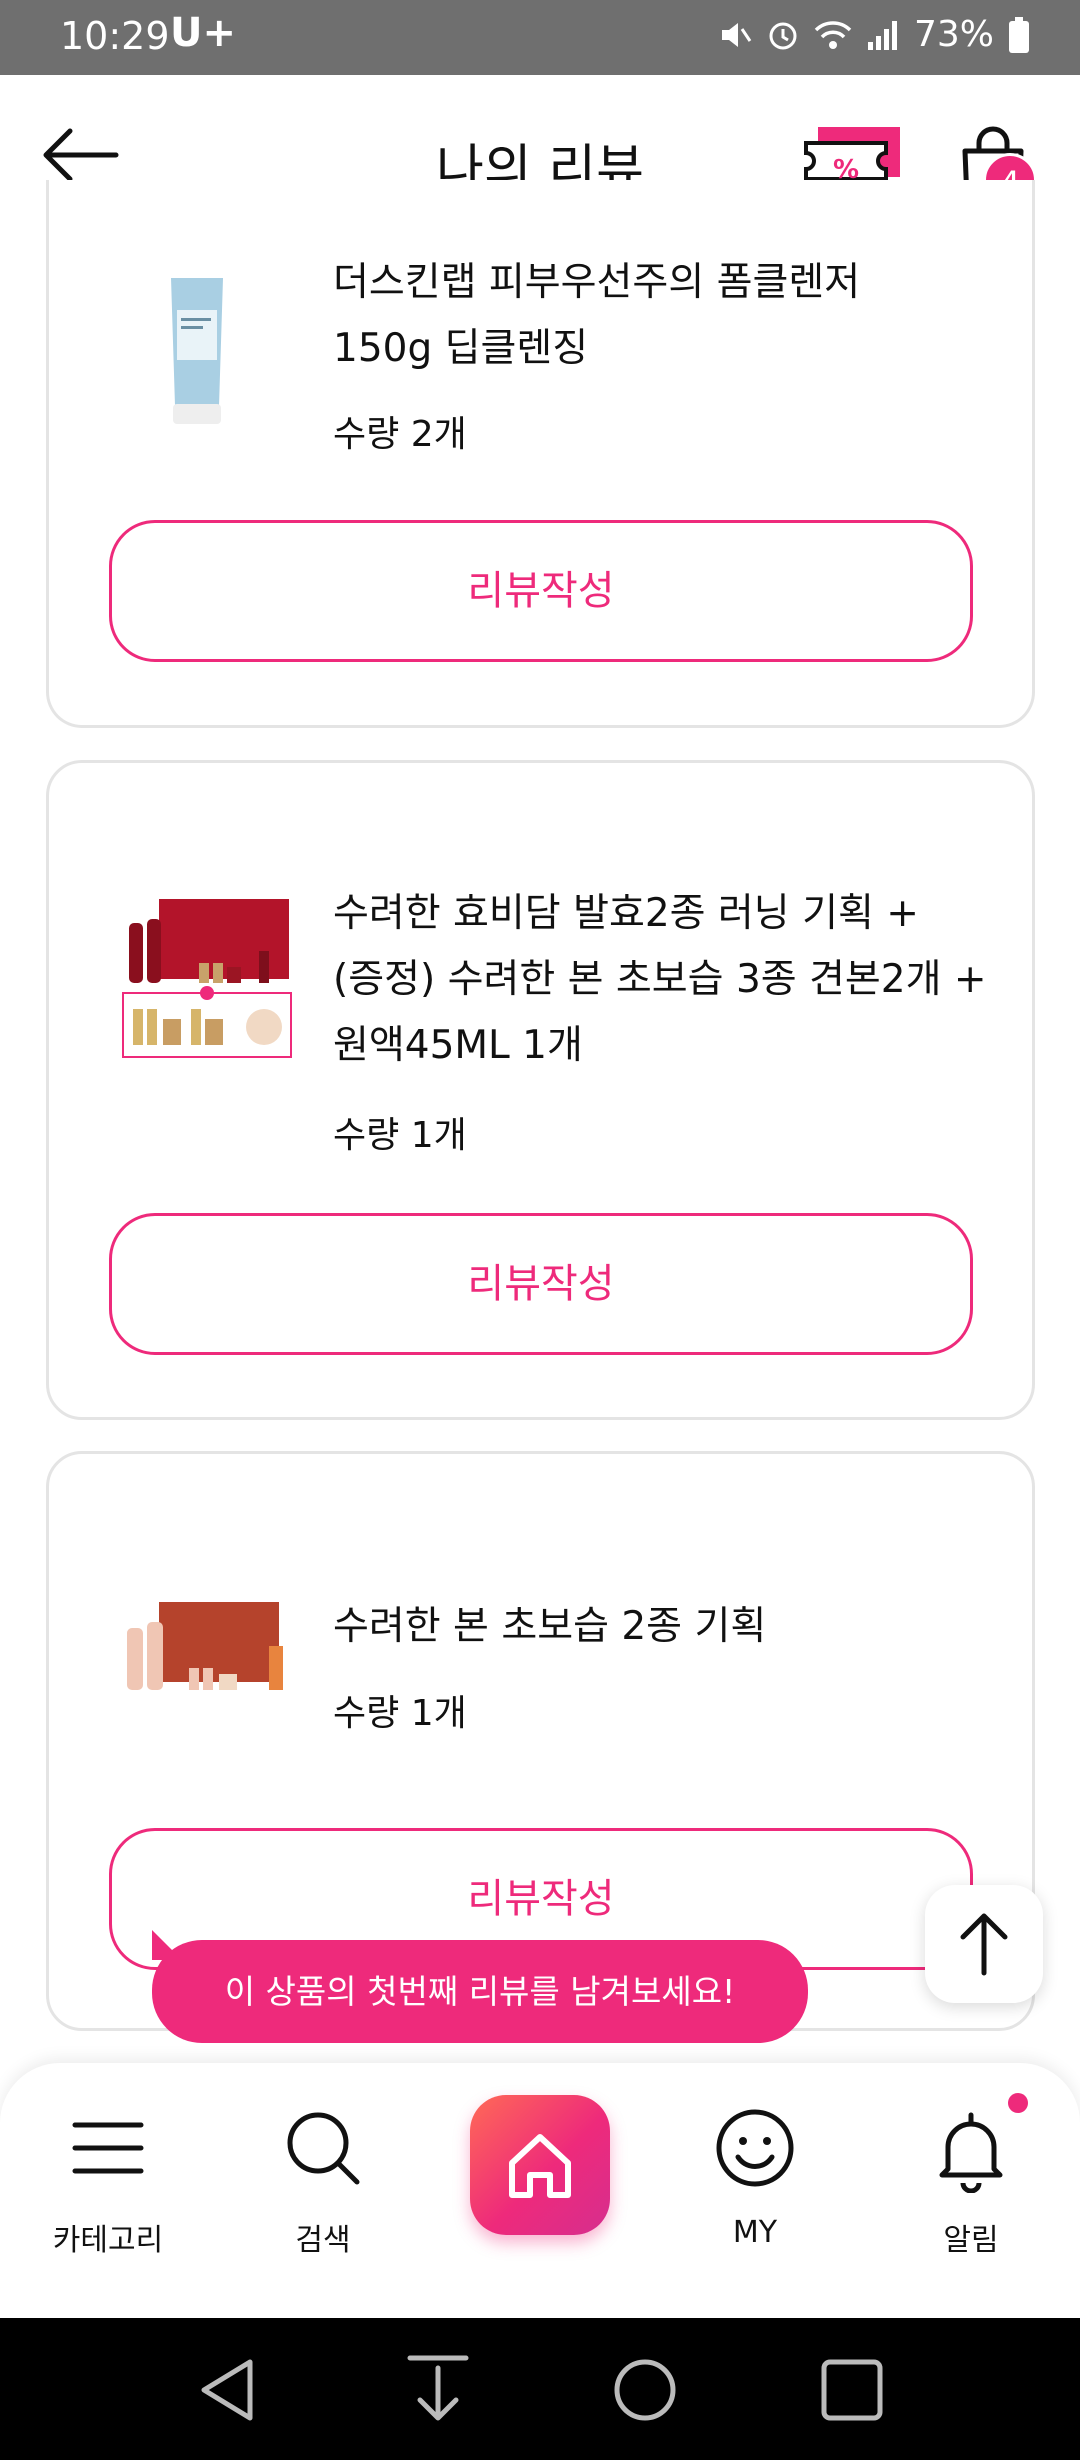 This screenshot has height=2460, width=1080. I want to click on back-triangle-icon, so click(230, 2390).